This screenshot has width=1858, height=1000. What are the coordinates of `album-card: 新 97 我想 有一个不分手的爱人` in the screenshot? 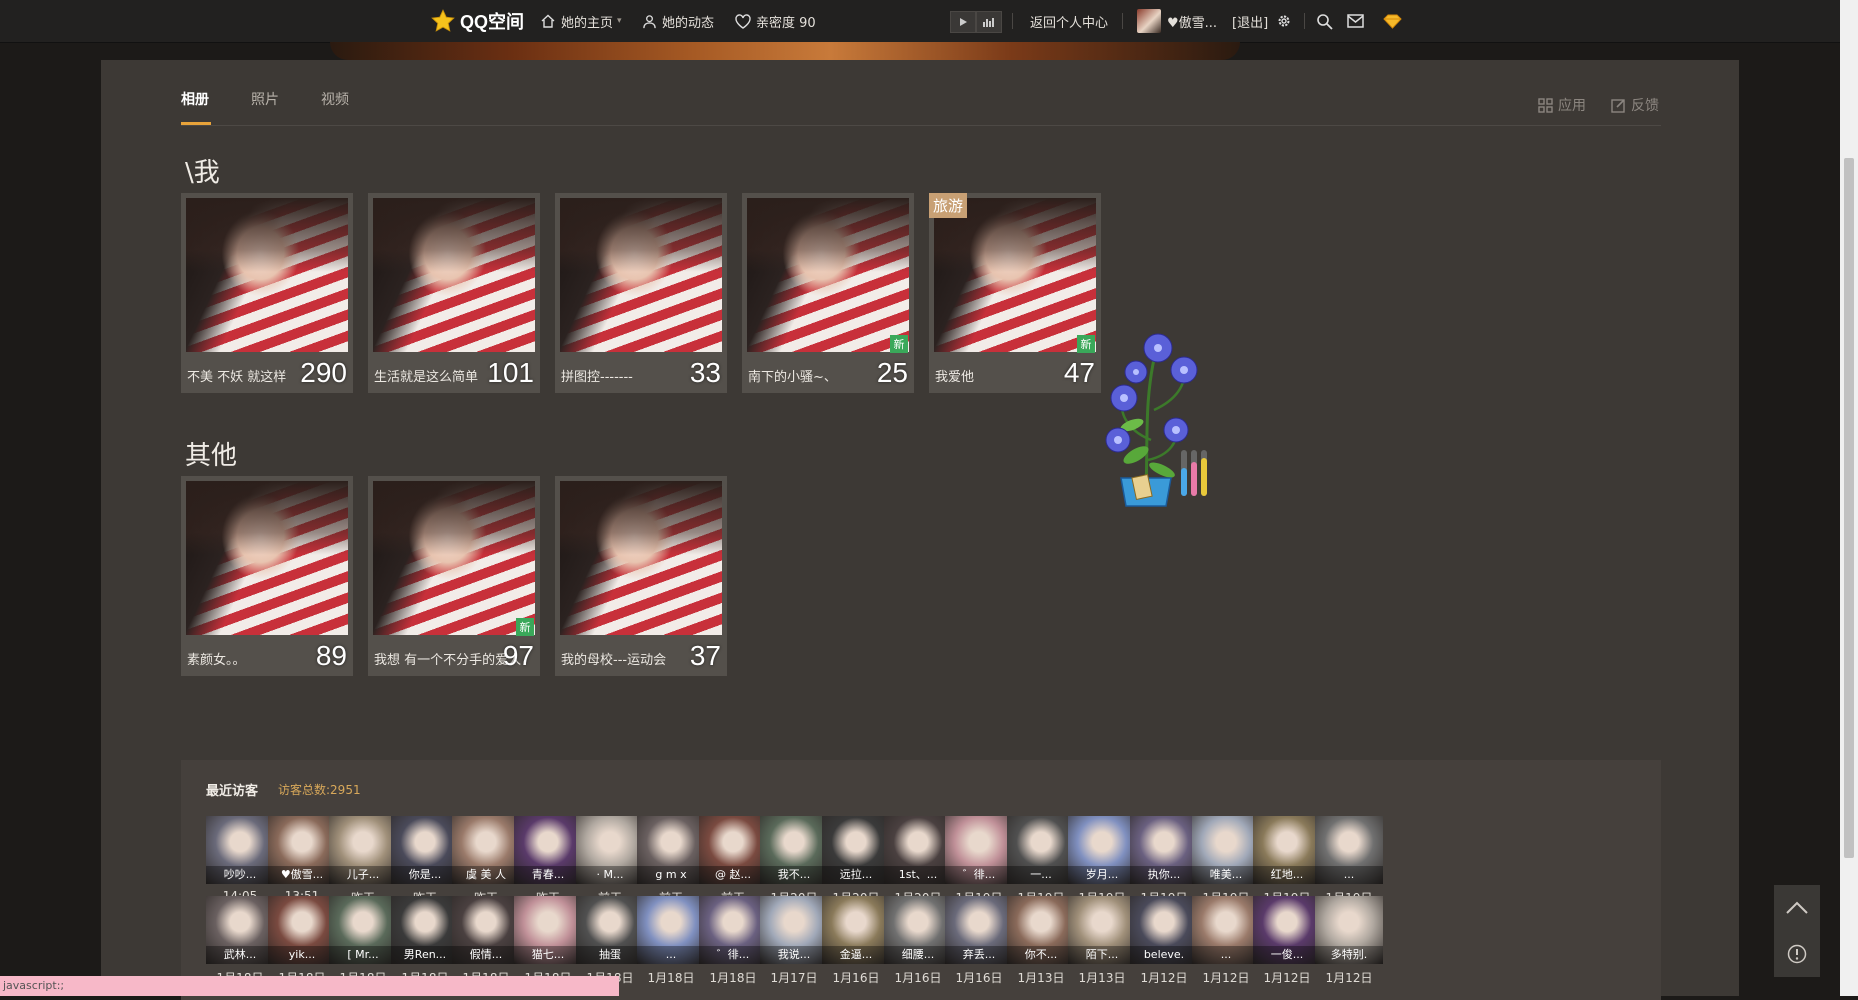 It's located at (454, 576).